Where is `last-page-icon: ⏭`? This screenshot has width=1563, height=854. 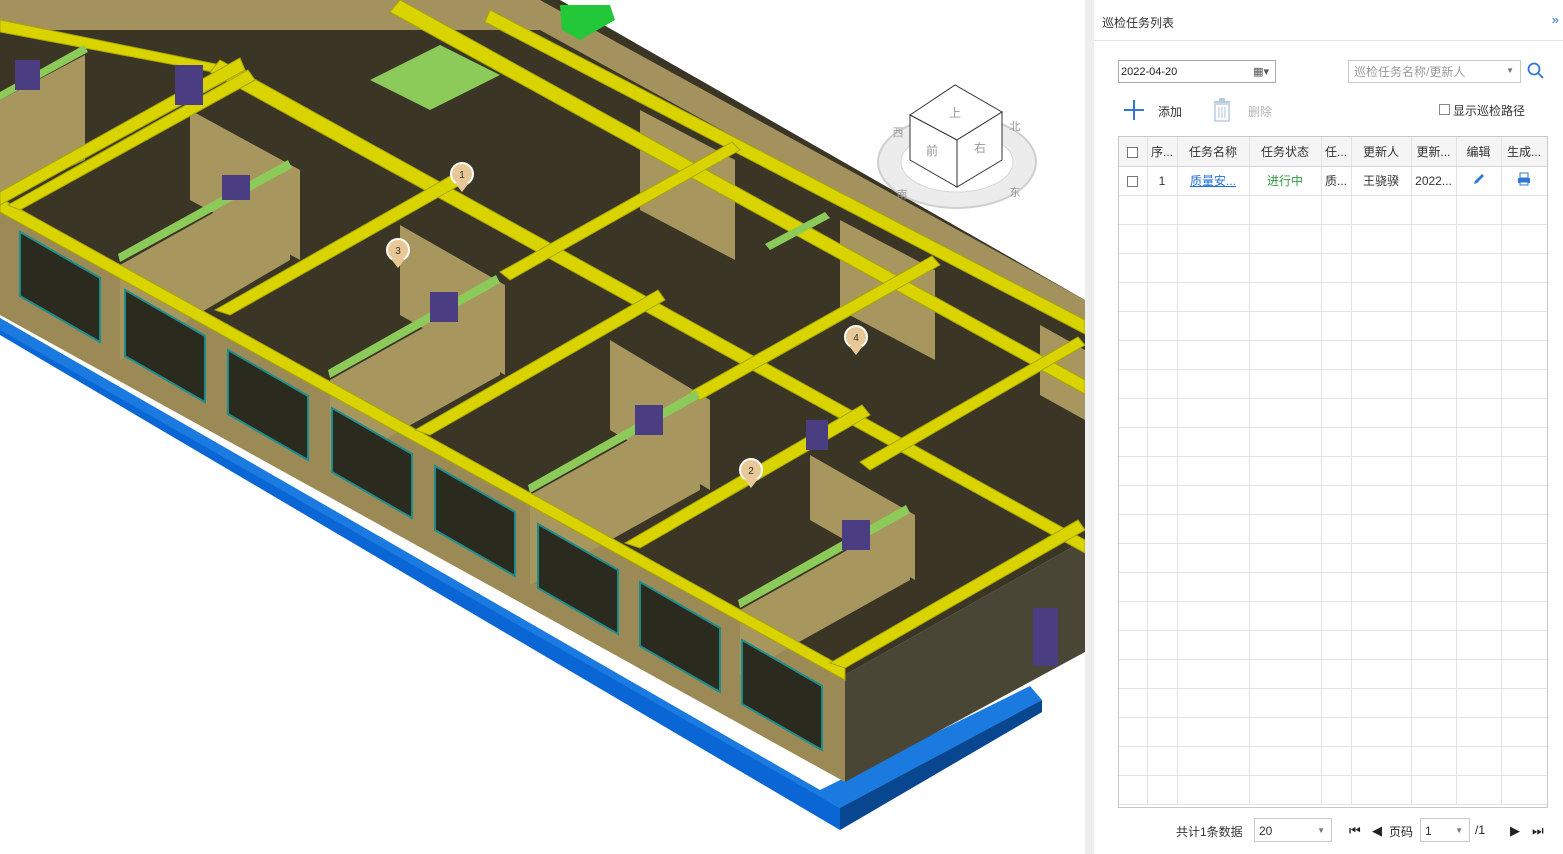
last-page-icon: ⏭ is located at coordinates (1538, 831).